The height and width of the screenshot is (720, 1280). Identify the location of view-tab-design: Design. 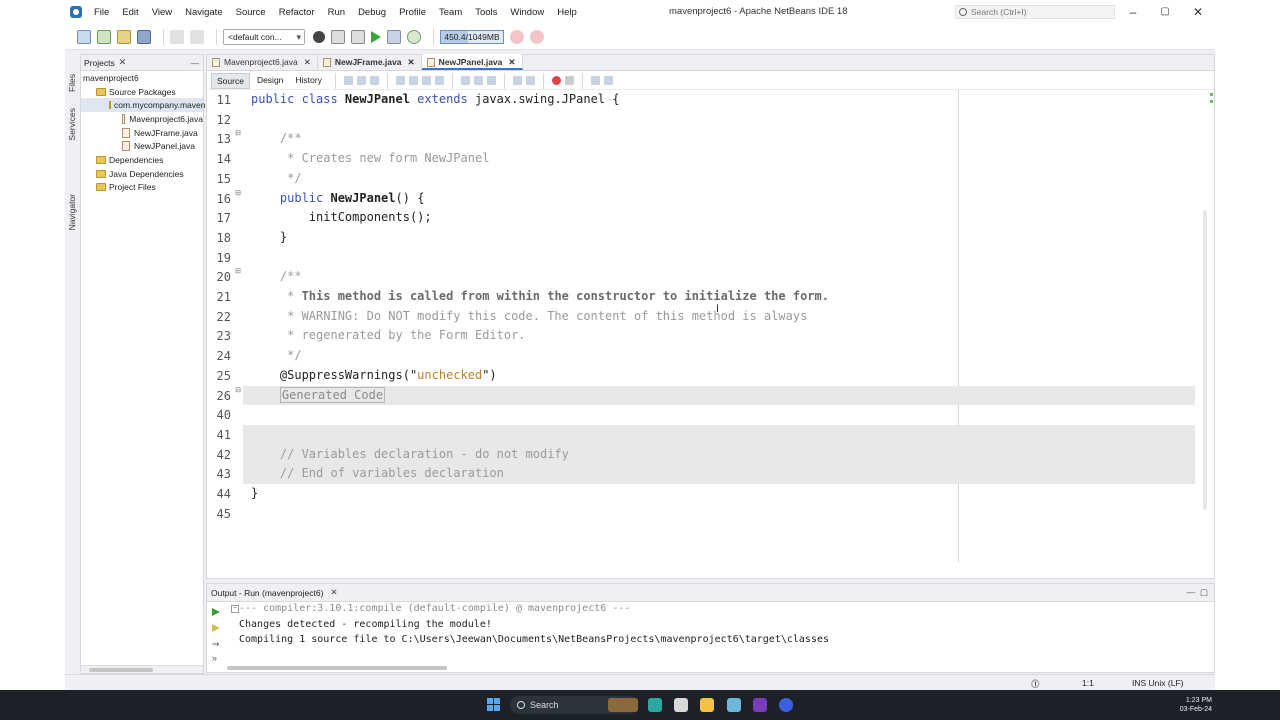
(270, 81).